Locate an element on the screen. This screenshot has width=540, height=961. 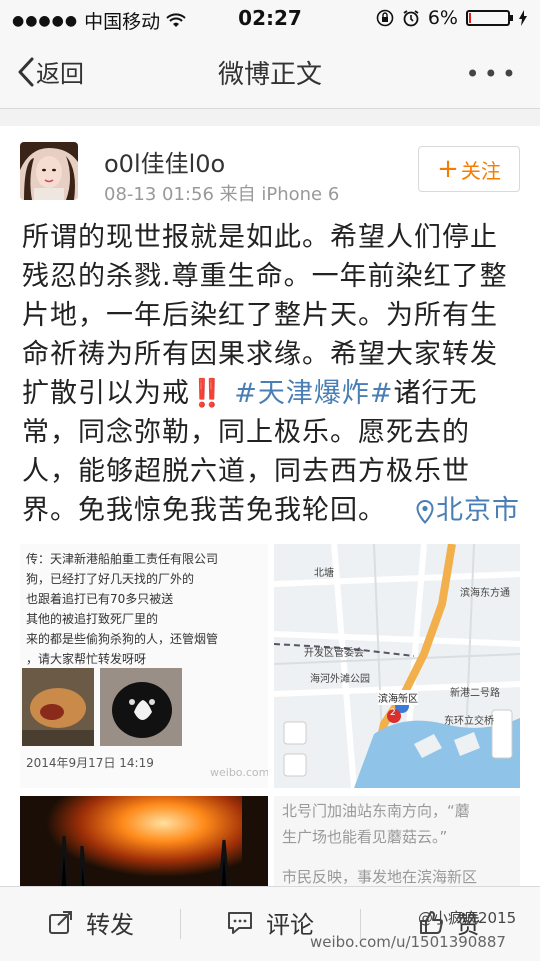
nav-bar: 返回 微博正文 ••• is located at coordinates (270, 72).